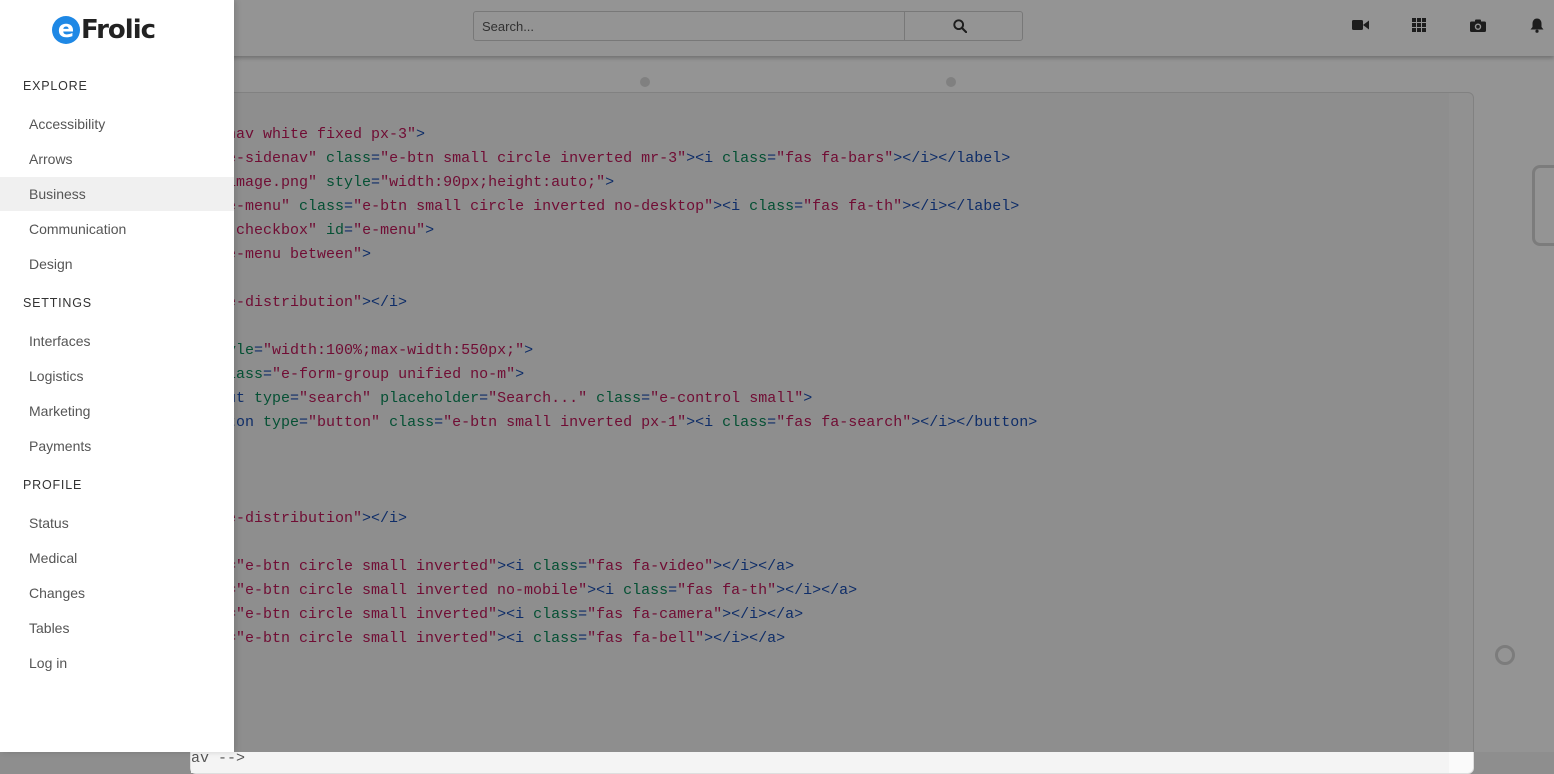  I want to click on sidebar-item-logistics: Logistics, so click(117, 376).